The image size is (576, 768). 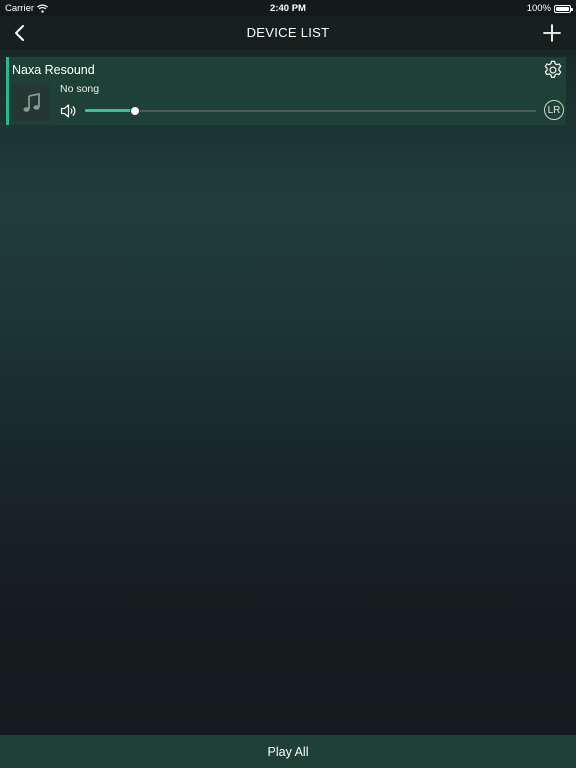 I want to click on battery-group: 100%, so click(x=549, y=8).